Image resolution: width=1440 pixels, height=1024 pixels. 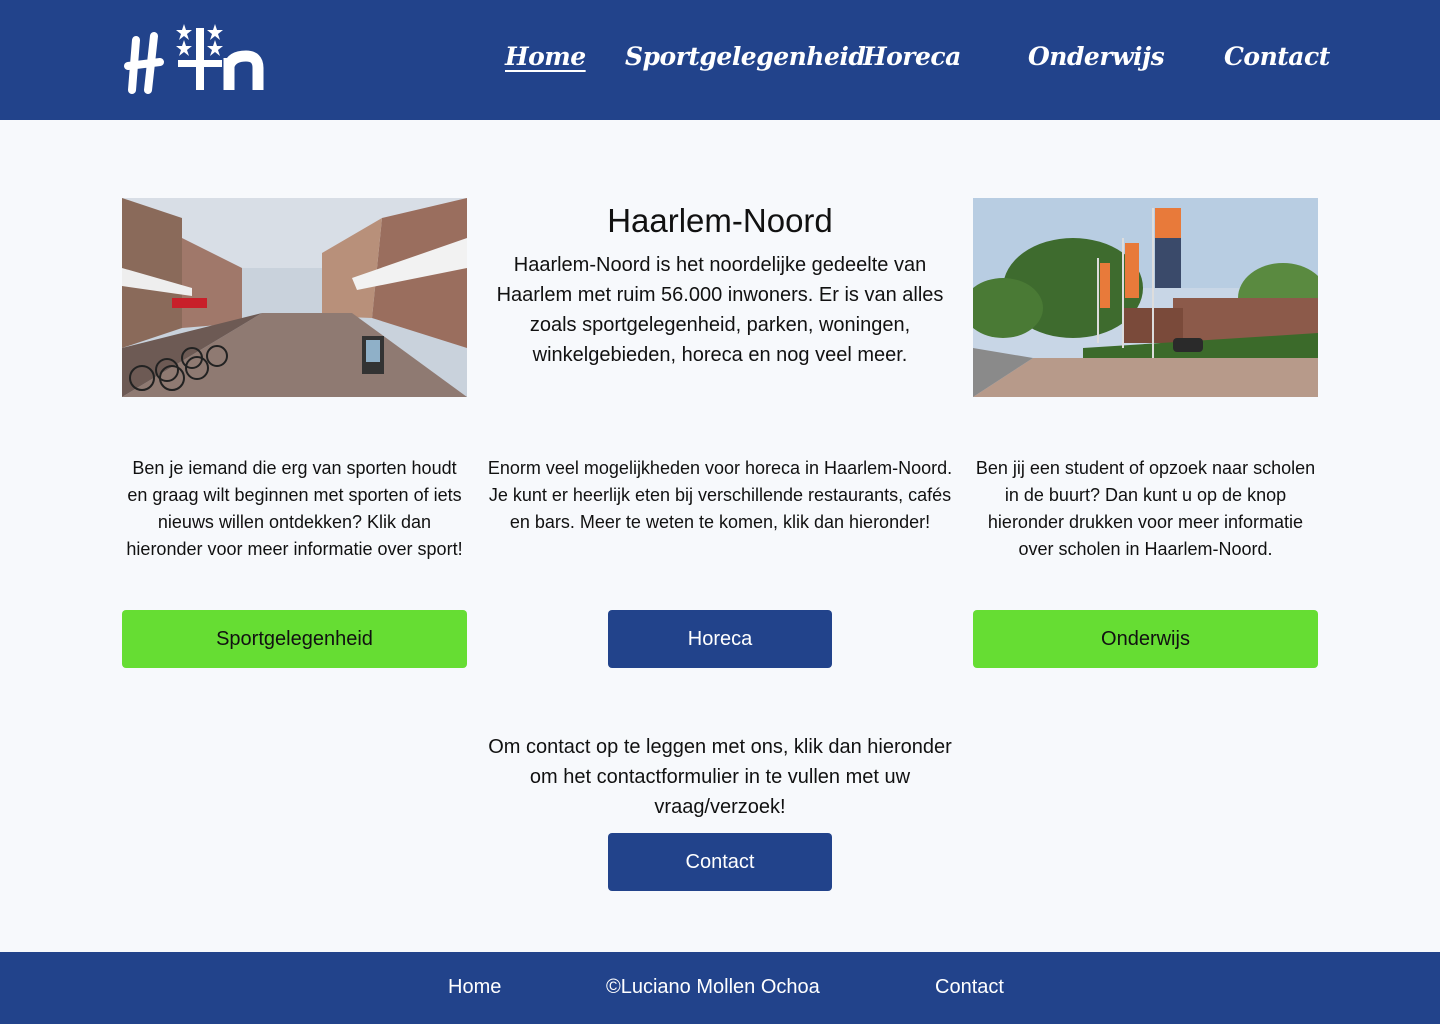 I want to click on logo-mark-icon, so click(x=194, y=59).